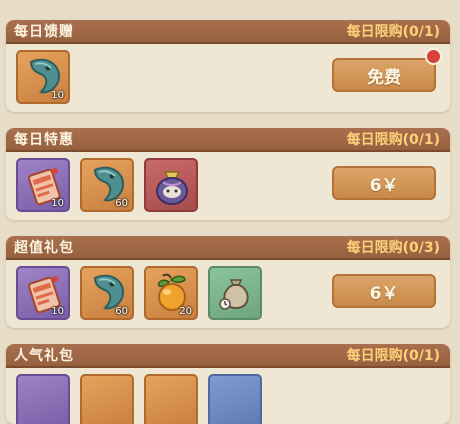 The width and height of the screenshot is (460, 424). What do you see at coordinates (44, 32) in the screenshot?
I see `pack-title: 每日馈赠` at bounding box center [44, 32].